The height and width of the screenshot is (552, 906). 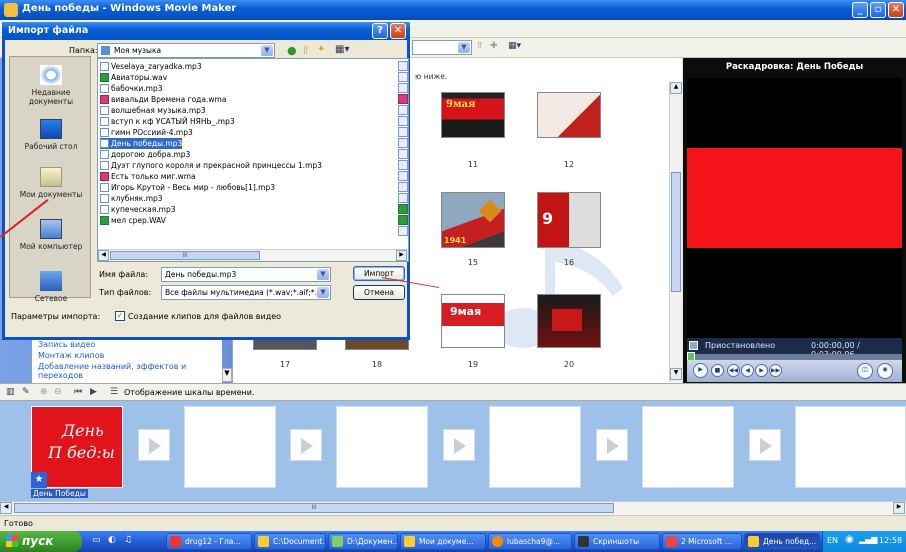 I want to click on file-list-item: волшебная музыка.mp3, so click(x=153, y=110).